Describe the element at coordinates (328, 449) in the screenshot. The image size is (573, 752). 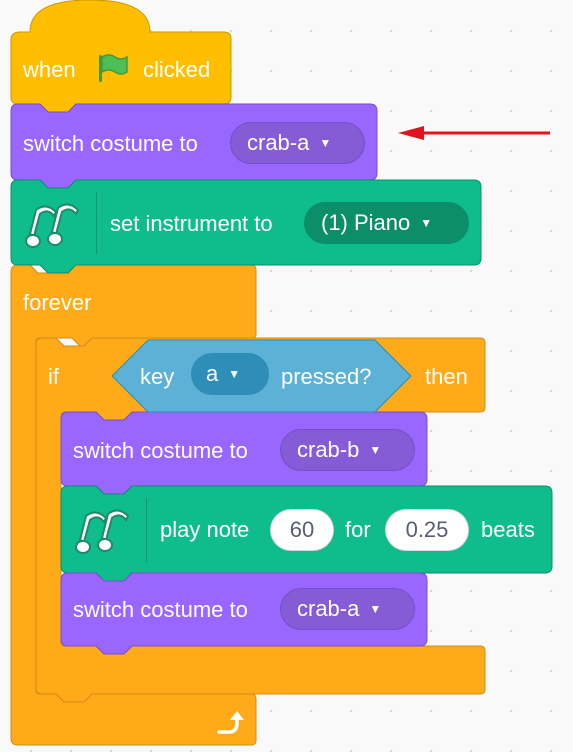
I see `costume-value: crab-b` at that location.